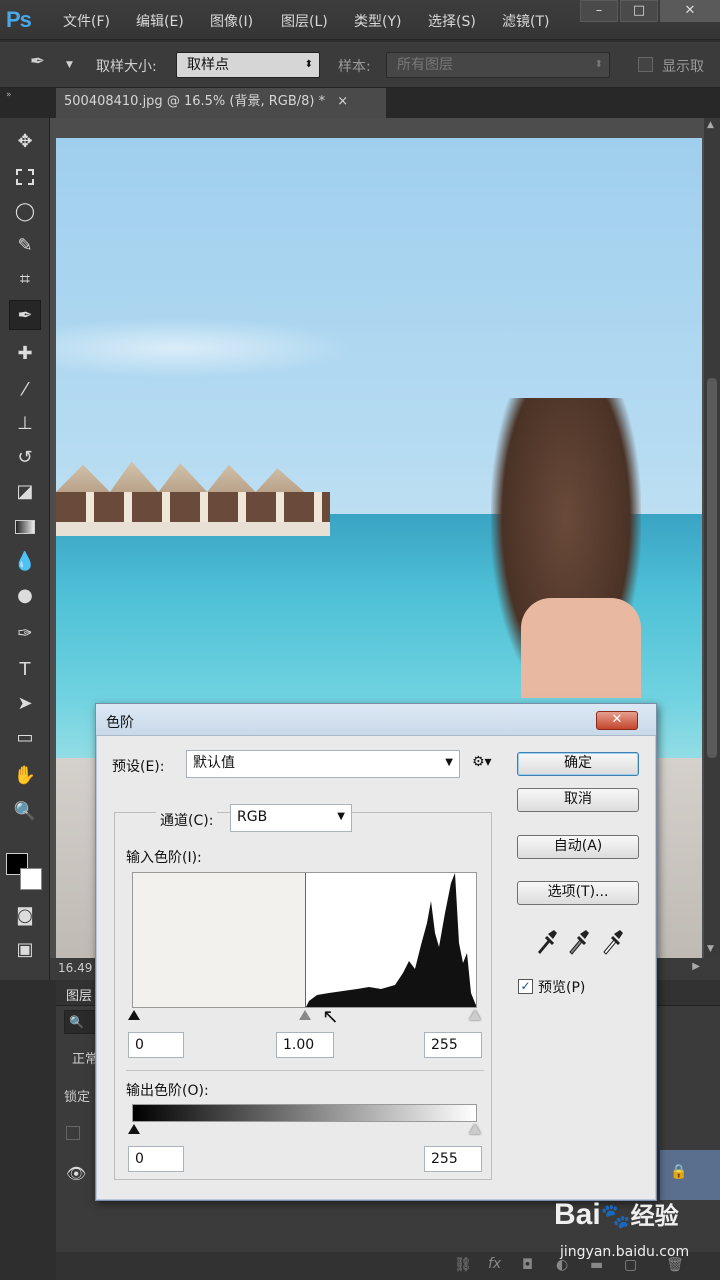 This screenshot has width=720, height=1280. What do you see at coordinates (25, 775) in the screenshot?
I see `hand-tool-icon: ✋` at bounding box center [25, 775].